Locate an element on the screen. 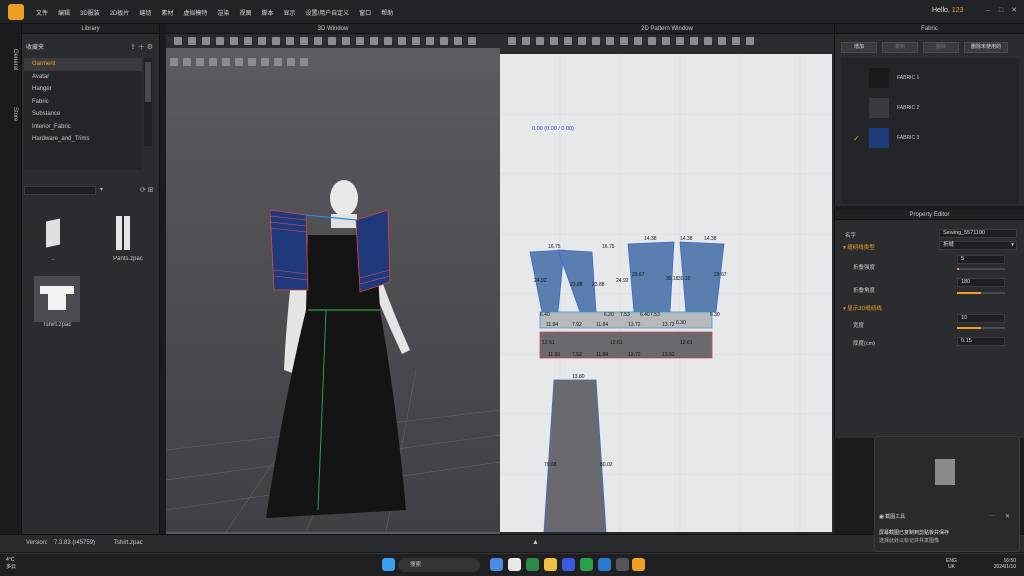 The image size is (1024, 576). fold-angle-slider is located at coordinates (981, 293).